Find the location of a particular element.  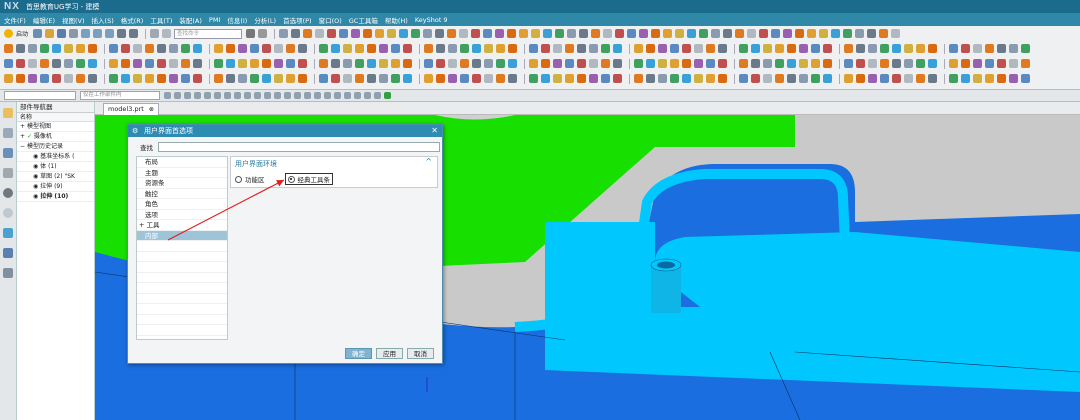

category-resource-bar: 资源条 is located at coordinates (182, 183).